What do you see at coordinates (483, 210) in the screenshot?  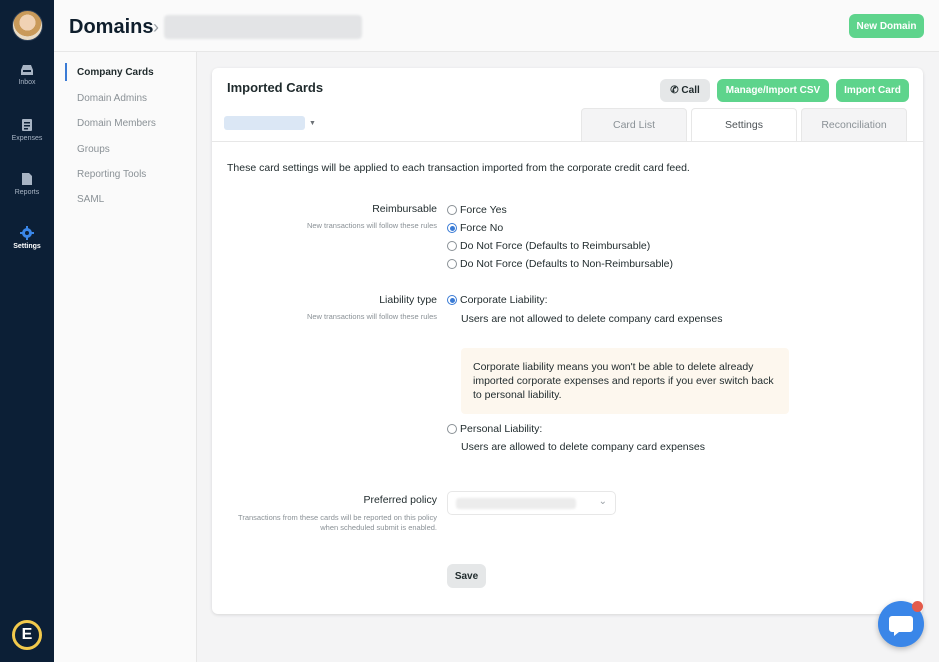 I see `radio-label: Force Yes` at bounding box center [483, 210].